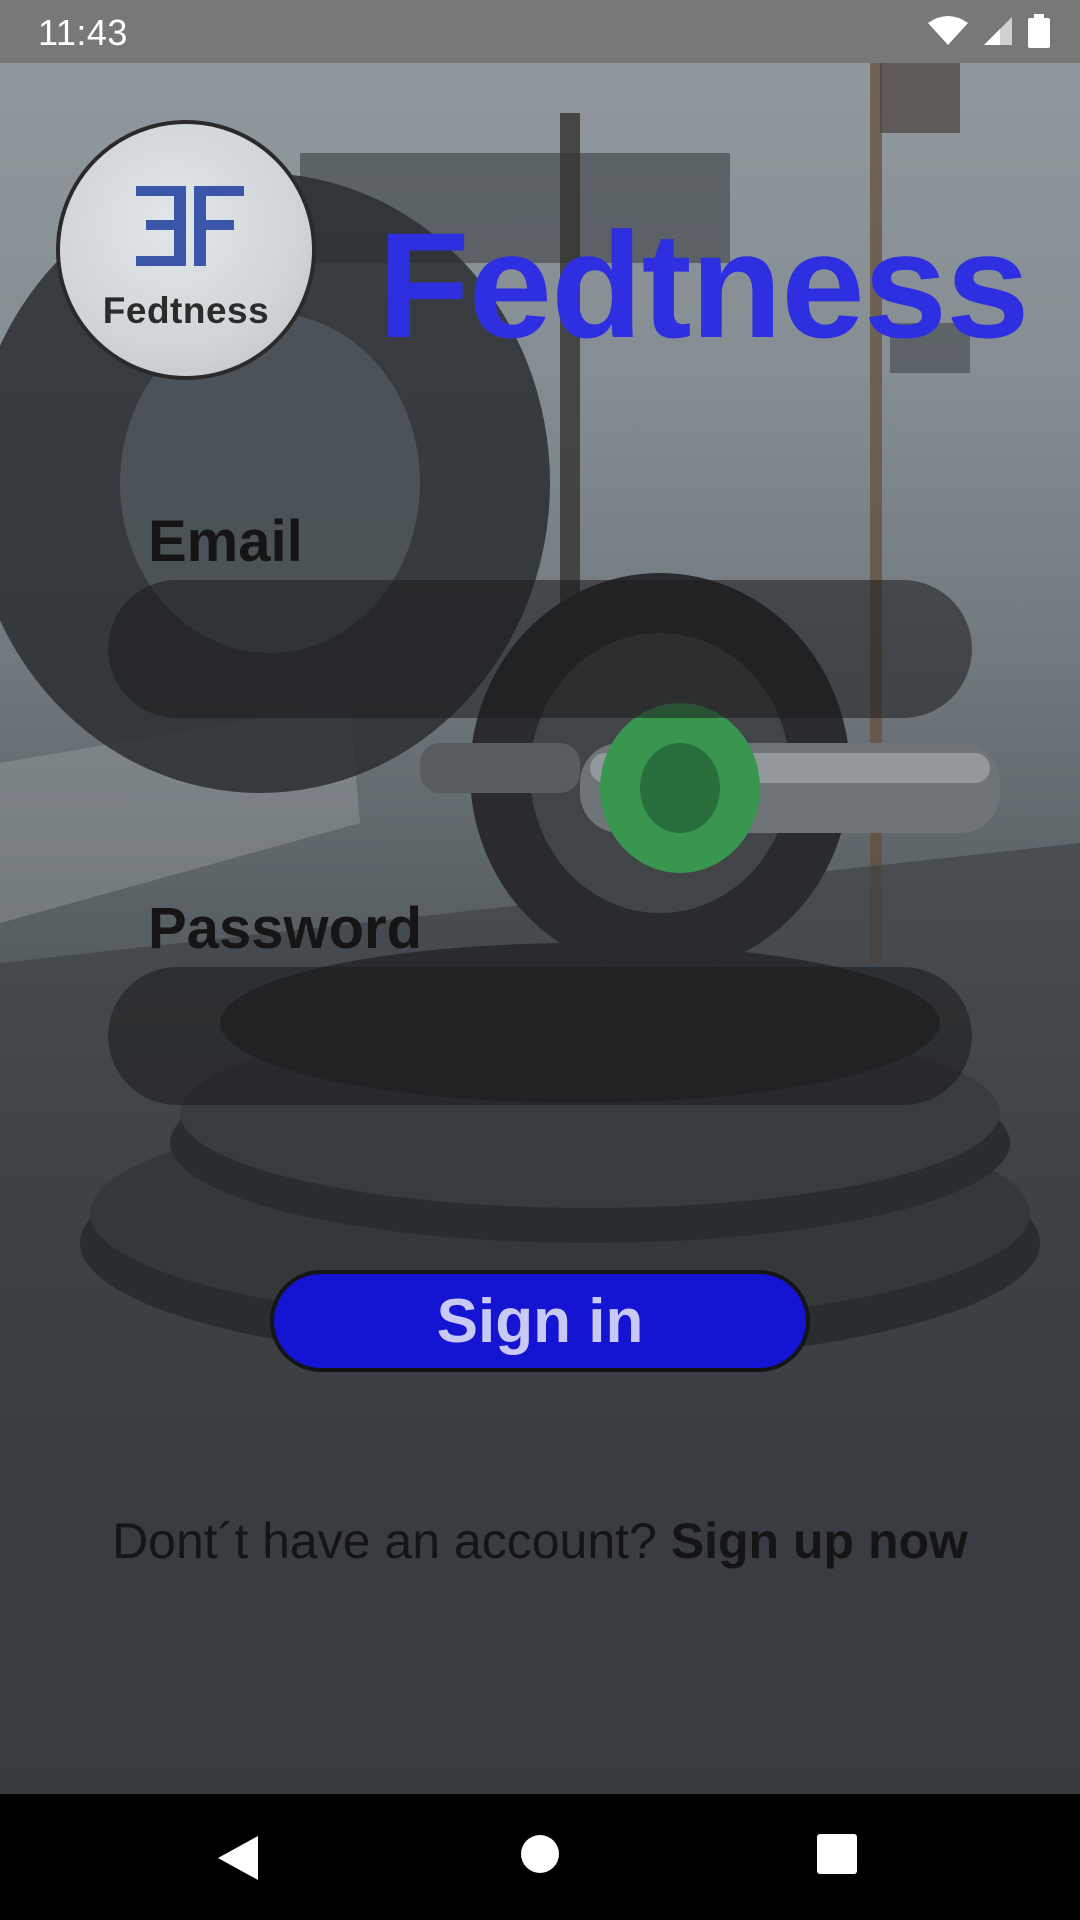 This screenshot has width=1080, height=1920. Describe the element at coordinates (391, 1541) in the screenshot. I see `signup-prompt-text: Dont´t have an account?` at that location.